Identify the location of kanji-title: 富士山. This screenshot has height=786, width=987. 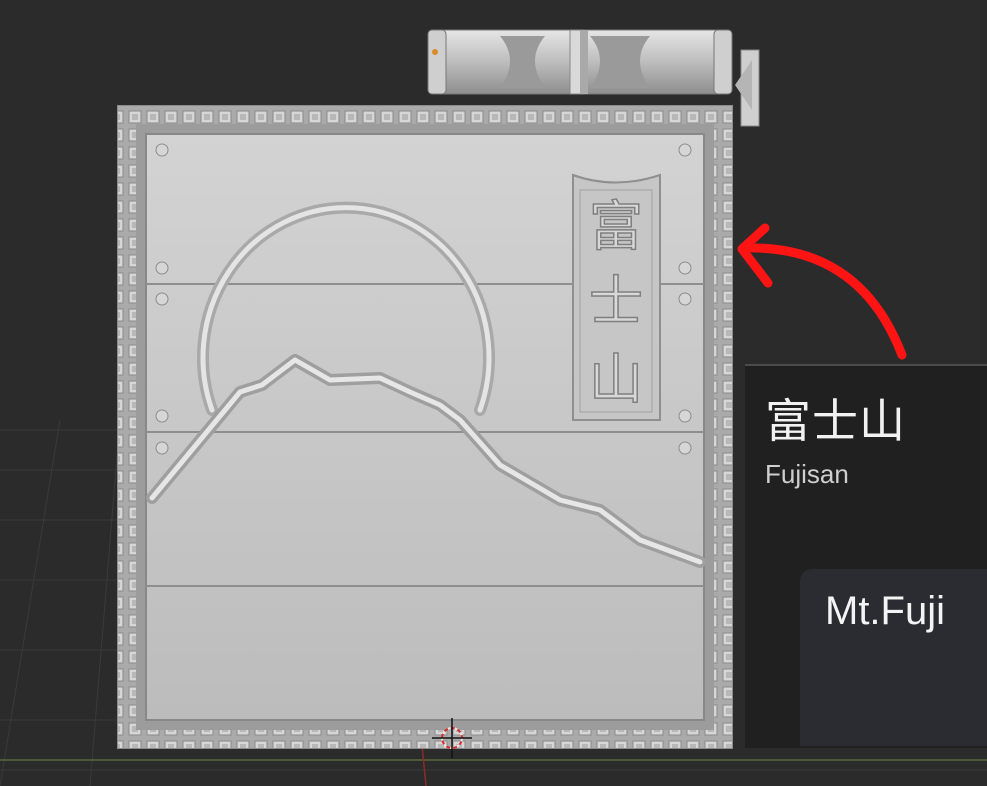
(835, 421).